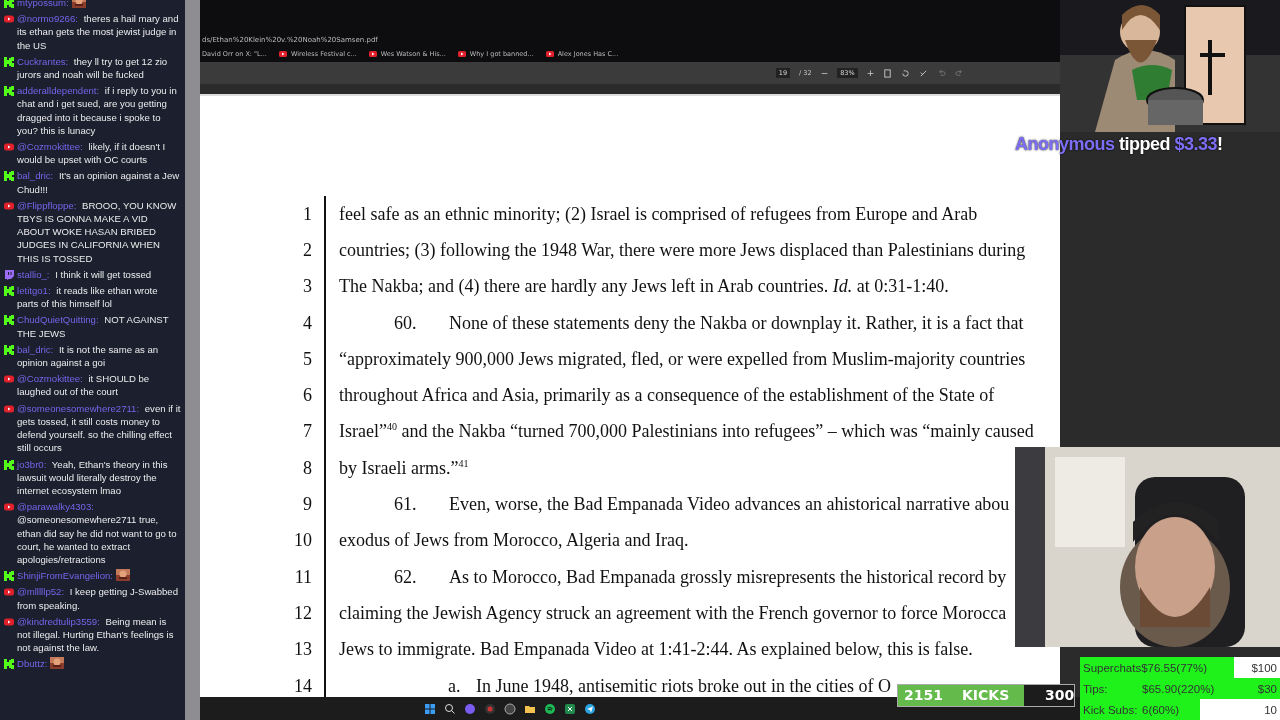 The width and height of the screenshot is (1280, 720). Describe the element at coordinates (303, 650) in the screenshot. I see `line-number: 13` at that location.